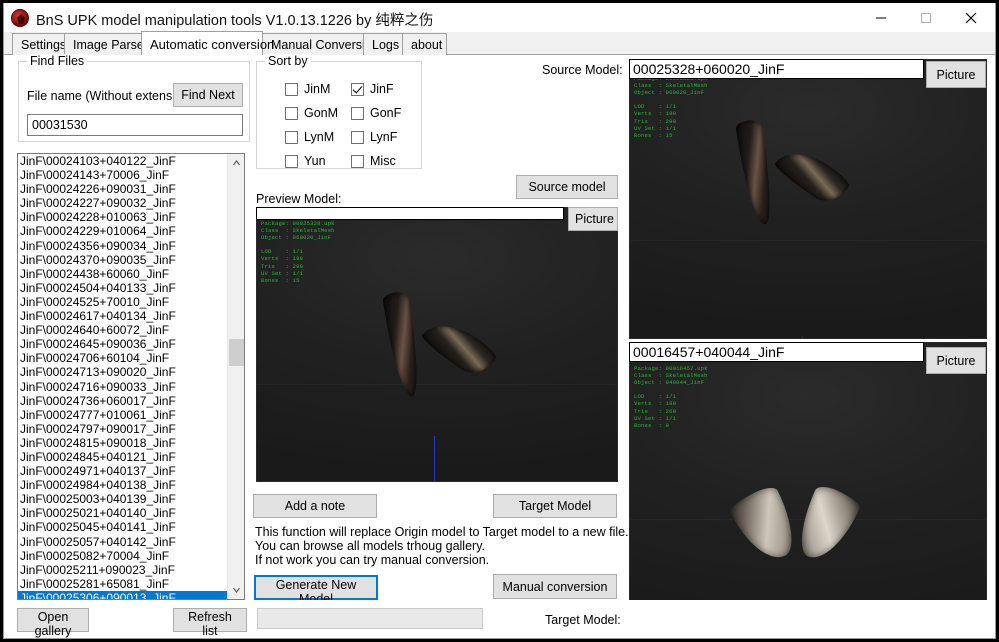 The image size is (999, 642). I want to click on file-list-item: JinF\00024971+040137_JinF, so click(122, 471).